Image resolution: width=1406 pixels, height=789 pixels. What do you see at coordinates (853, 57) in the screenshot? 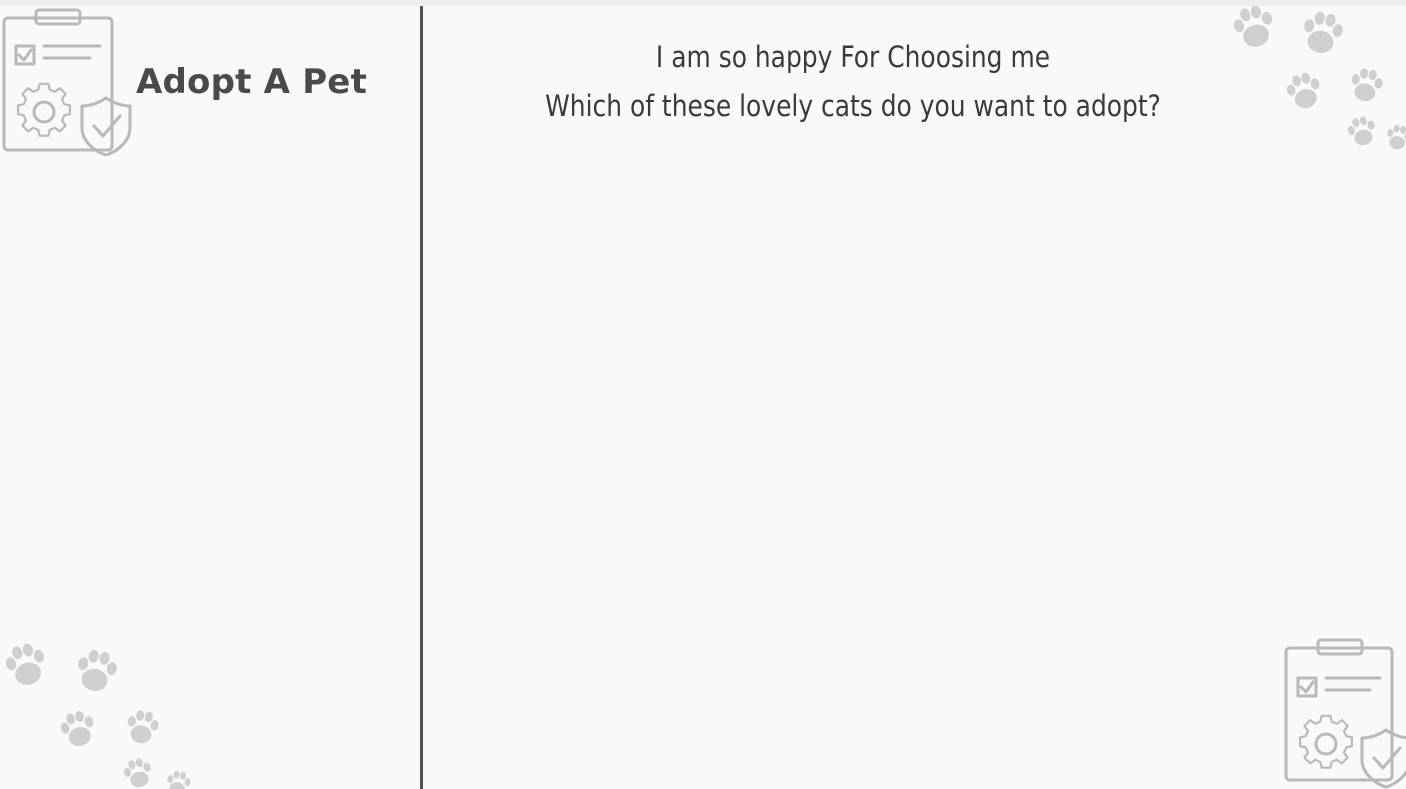
I see `heading-line-1: I am so happy For Choosing me` at bounding box center [853, 57].